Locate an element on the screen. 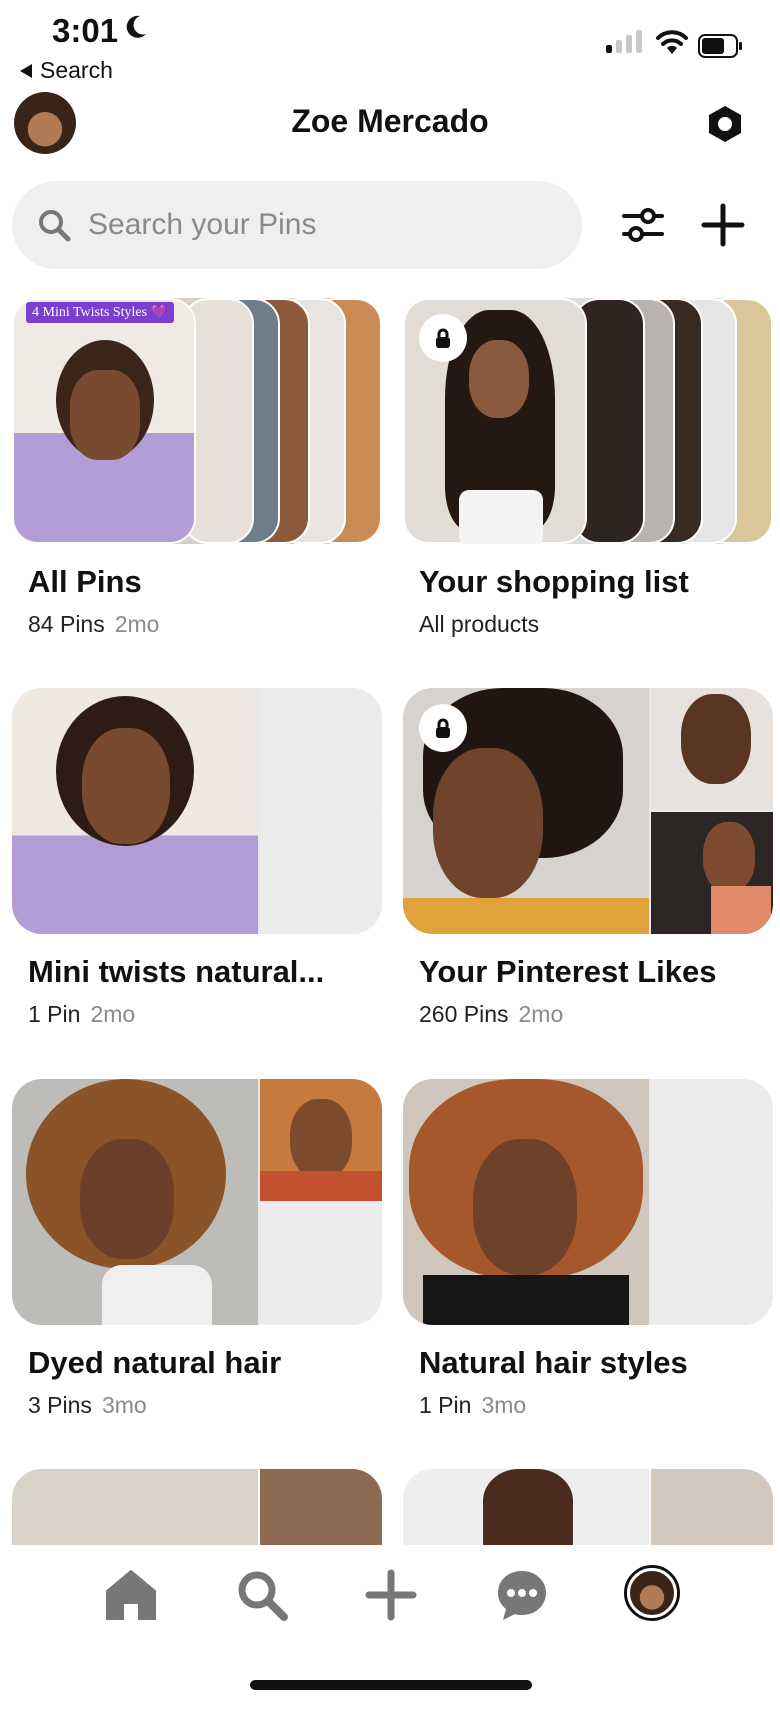 The image size is (780, 1728). board-name: Your Pinterest Likes is located at coordinates (568, 971).